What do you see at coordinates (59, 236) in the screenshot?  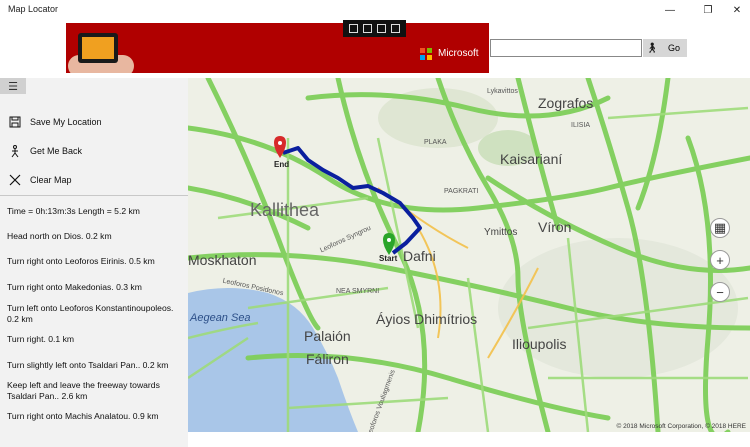 I see `direction-step: Head north on Dios. 0.2 km` at bounding box center [59, 236].